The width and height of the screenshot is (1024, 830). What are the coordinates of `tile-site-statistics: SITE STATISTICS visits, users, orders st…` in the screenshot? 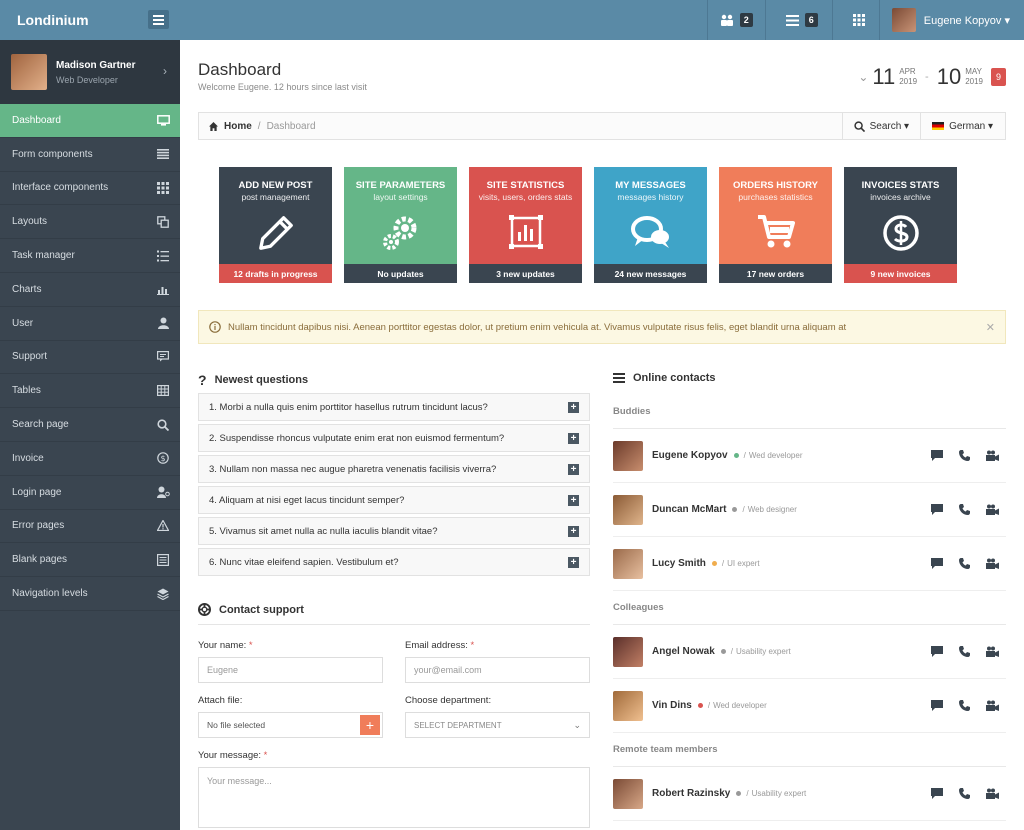 It's located at (525, 225).